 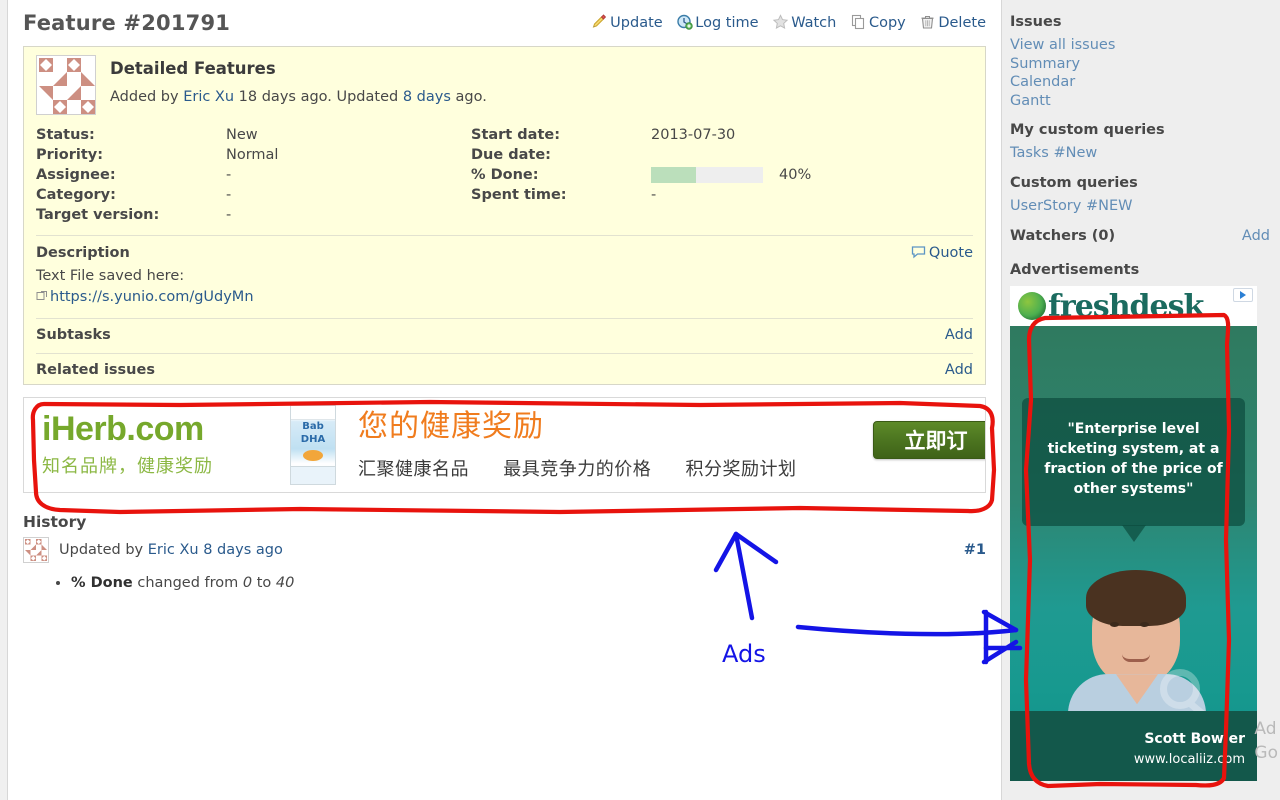 What do you see at coordinates (1194, 739) in the screenshot?
I see `person-name: Scott Bowler` at bounding box center [1194, 739].